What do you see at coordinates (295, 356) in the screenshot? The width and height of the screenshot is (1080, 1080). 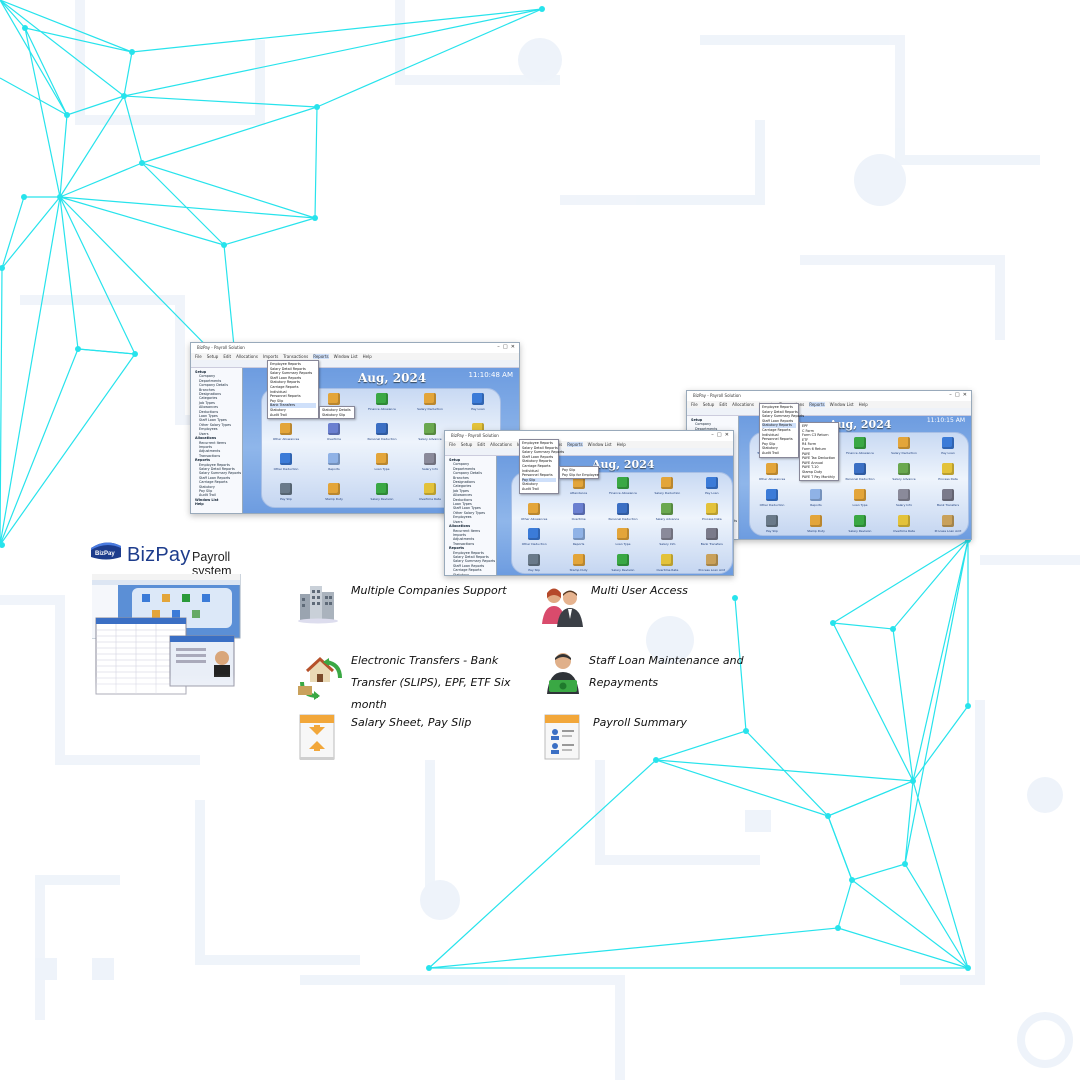 I see `menu-transactions: Transactions` at bounding box center [295, 356].